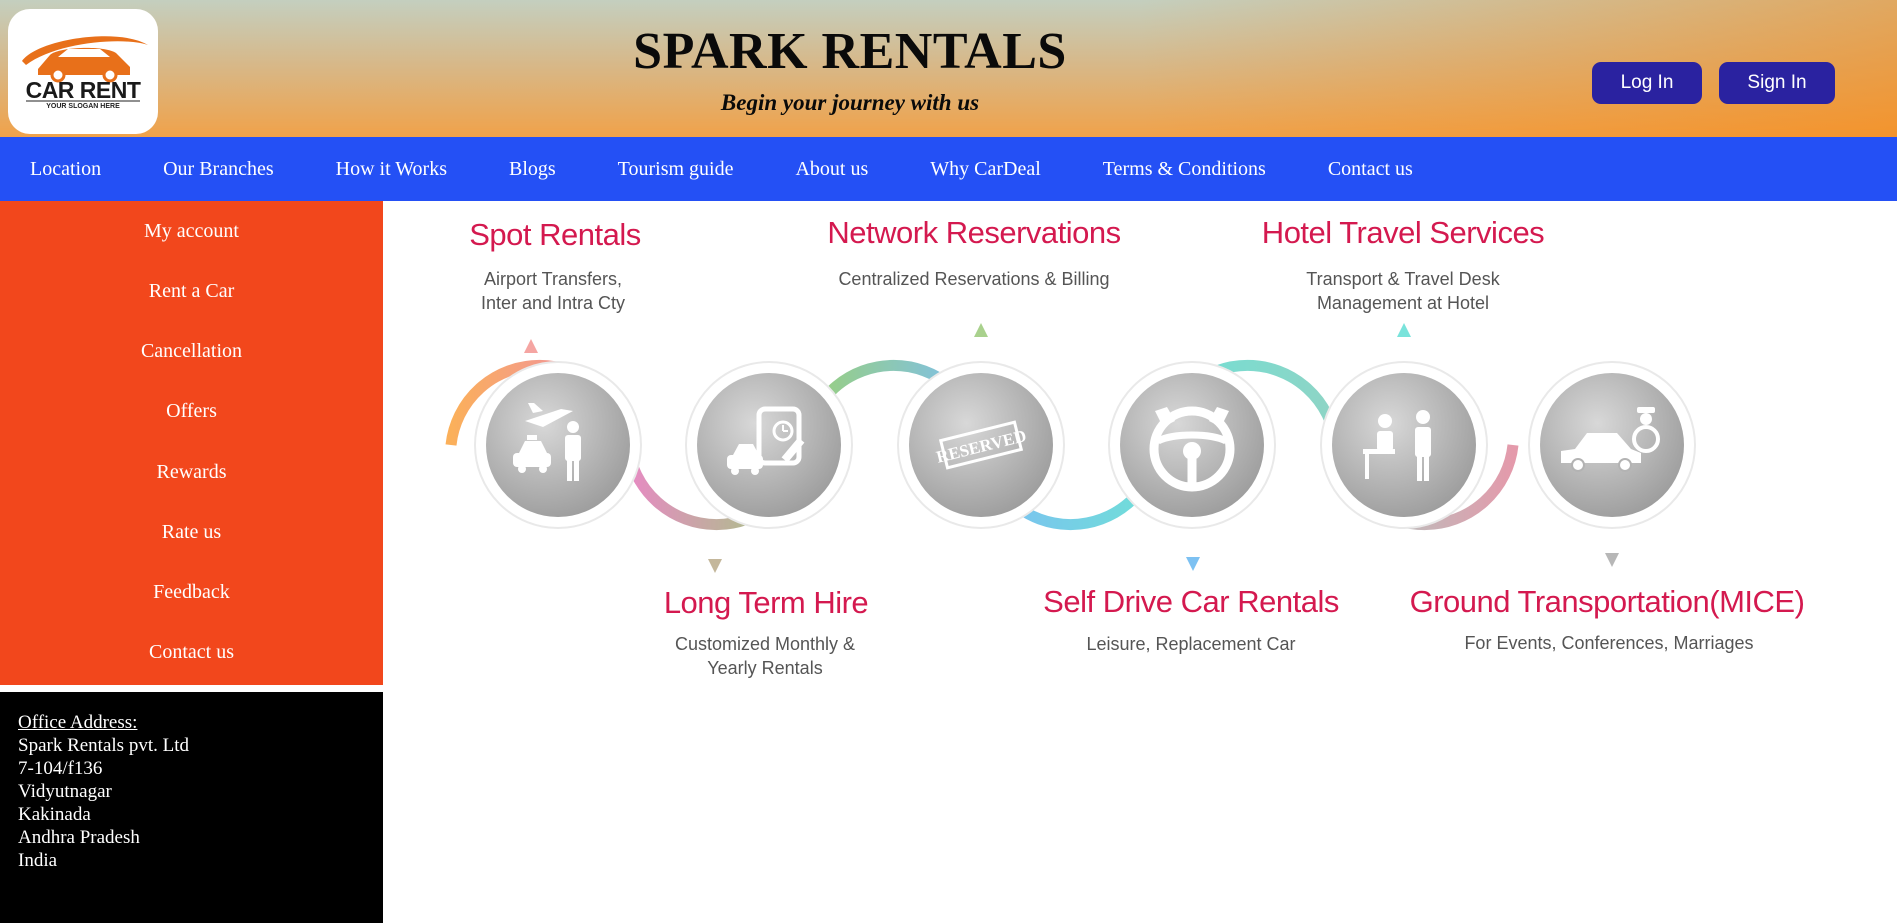 This screenshot has height=923, width=1897. What do you see at coordinates (60, 768) in the screenshot?
I see `address-line: 7-104/f136` at bounding box center [60, 768].